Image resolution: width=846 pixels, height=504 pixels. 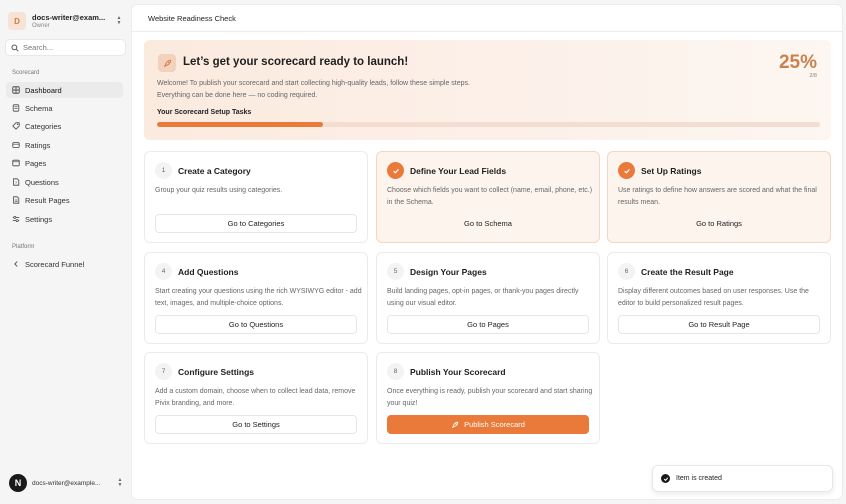 What do you see at coordinates (41, 26) in the screenshot?
I see `account-role: Owner` at bounding box center [41, 26].